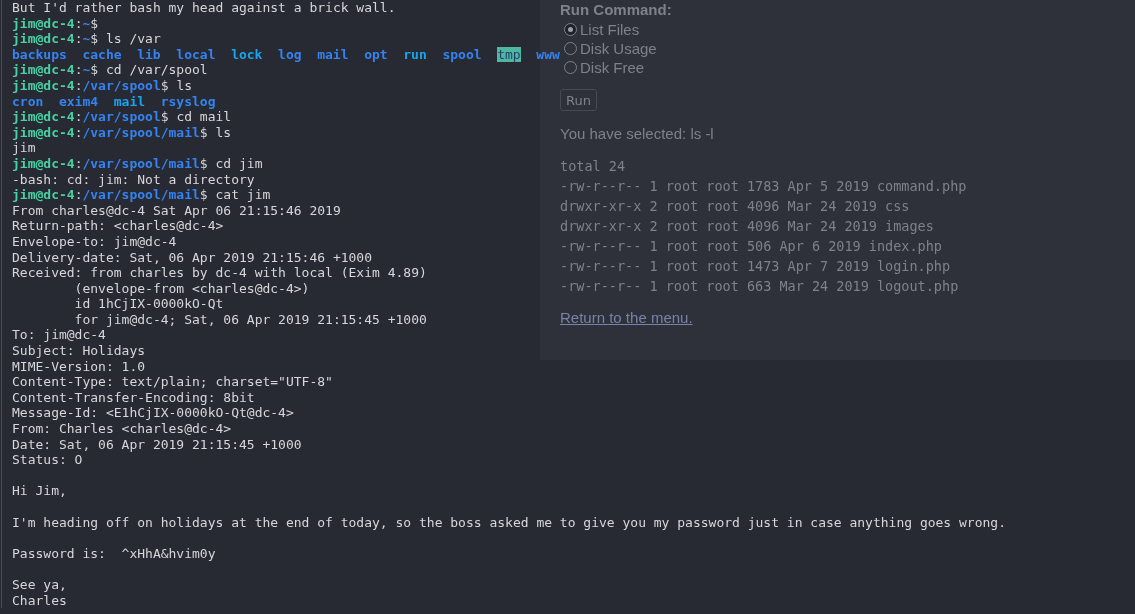 The image size is (1135, 614). Describe the element at coordinates (79, 366) in the screenshot. I see `terminal-line: MIME-Version: 1.0` at that location.